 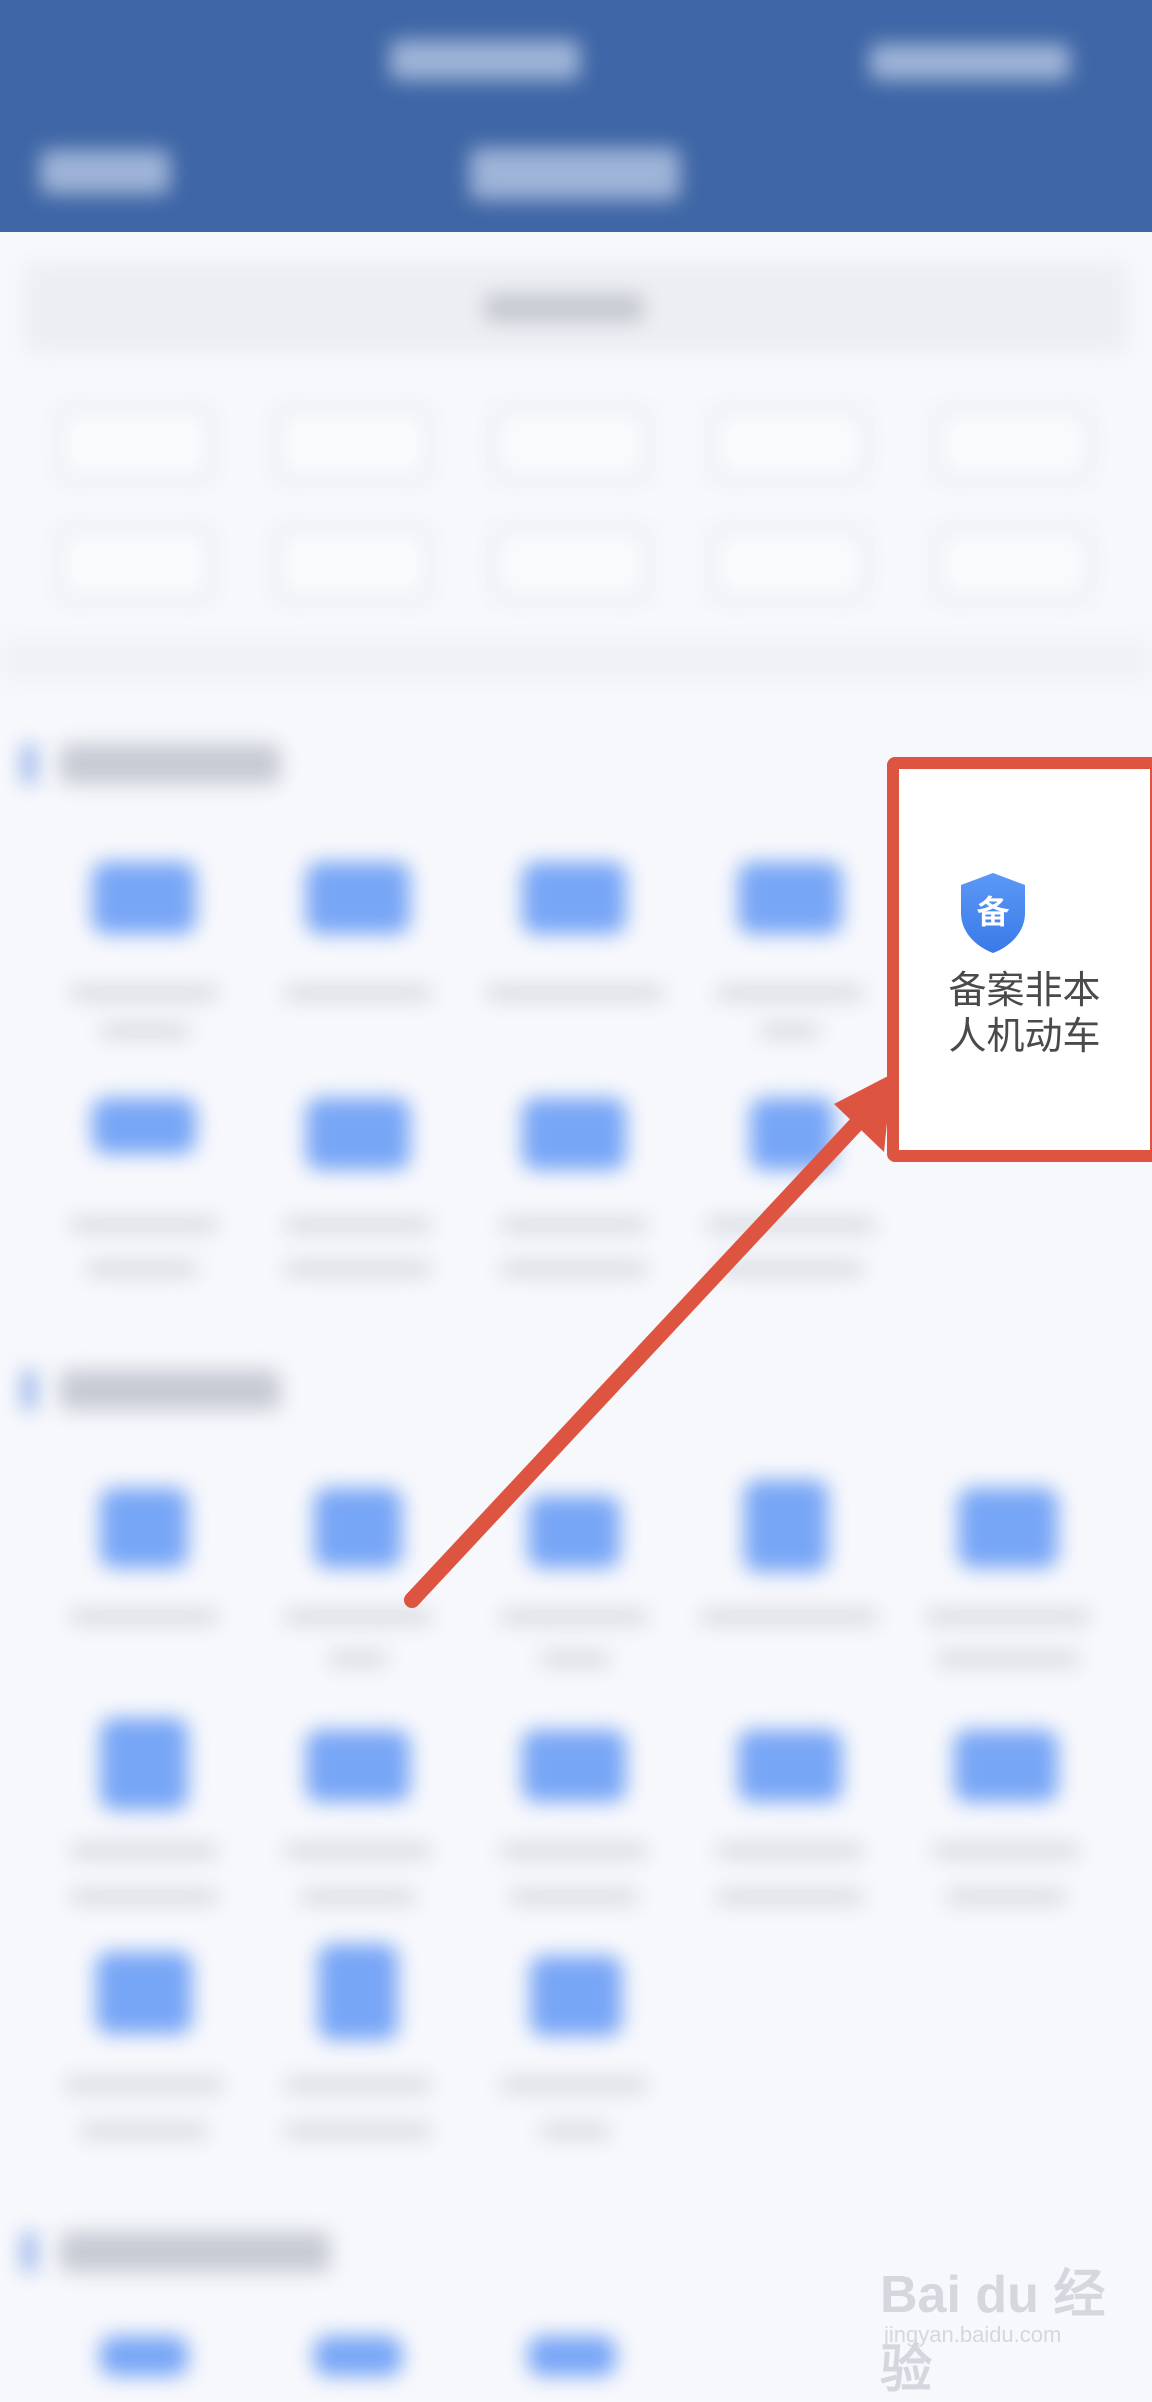 I want to click on blurred-status-text, so click(x=485, y=60).